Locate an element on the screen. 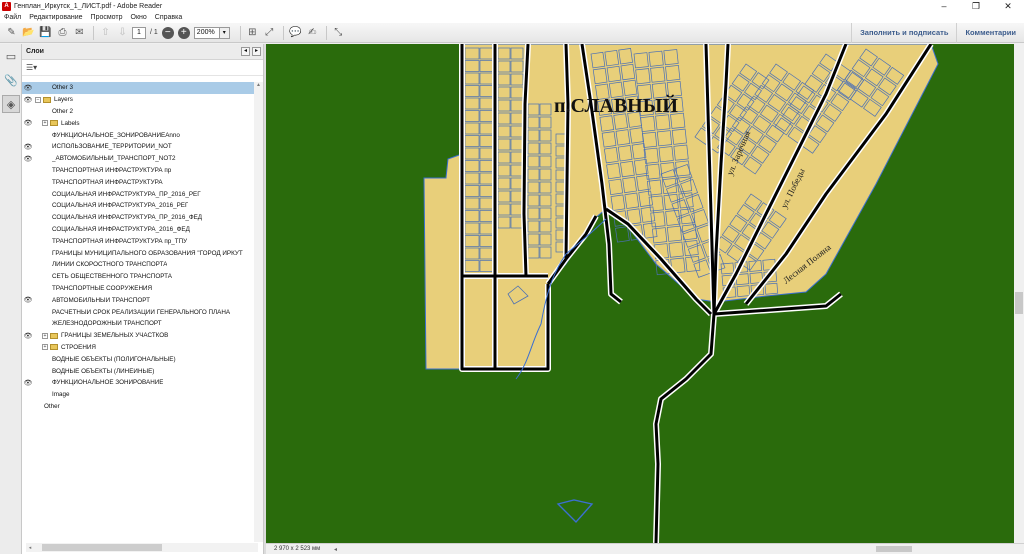  layer-row: 👁 + Labels is located at coordinates (138, 123).